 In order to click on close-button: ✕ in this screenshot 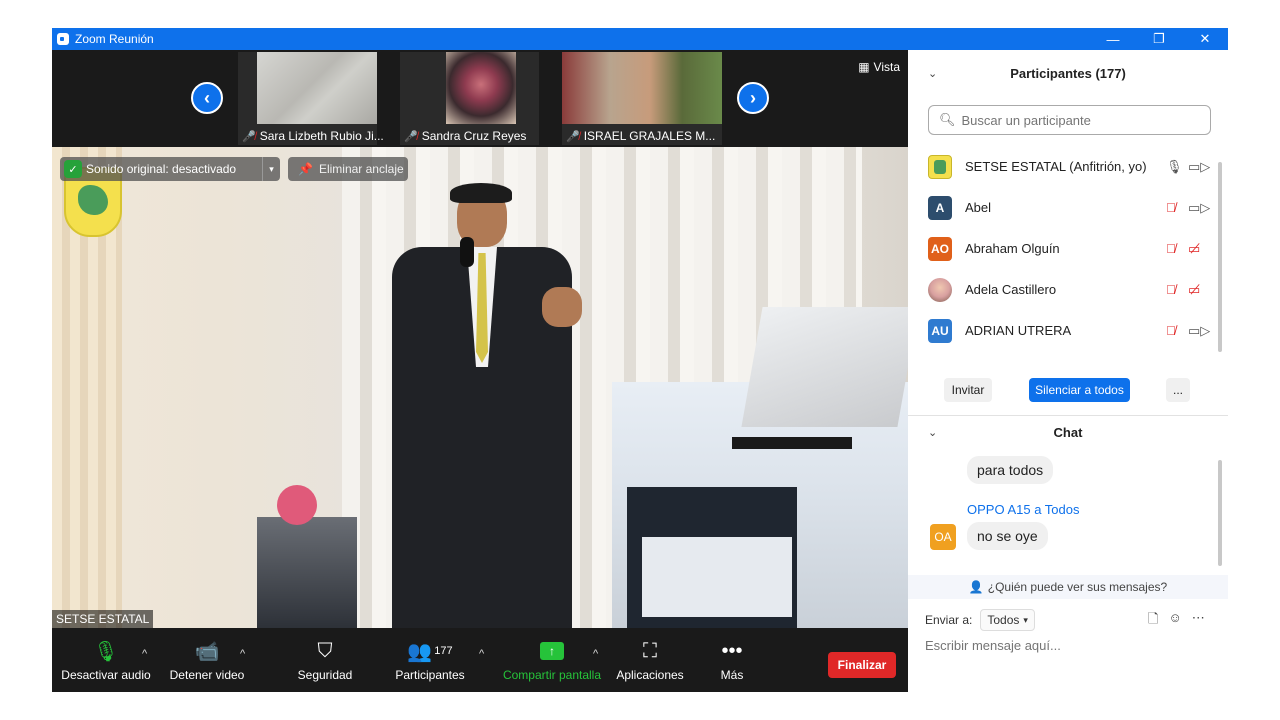, I will do `click(1205, 39)`.